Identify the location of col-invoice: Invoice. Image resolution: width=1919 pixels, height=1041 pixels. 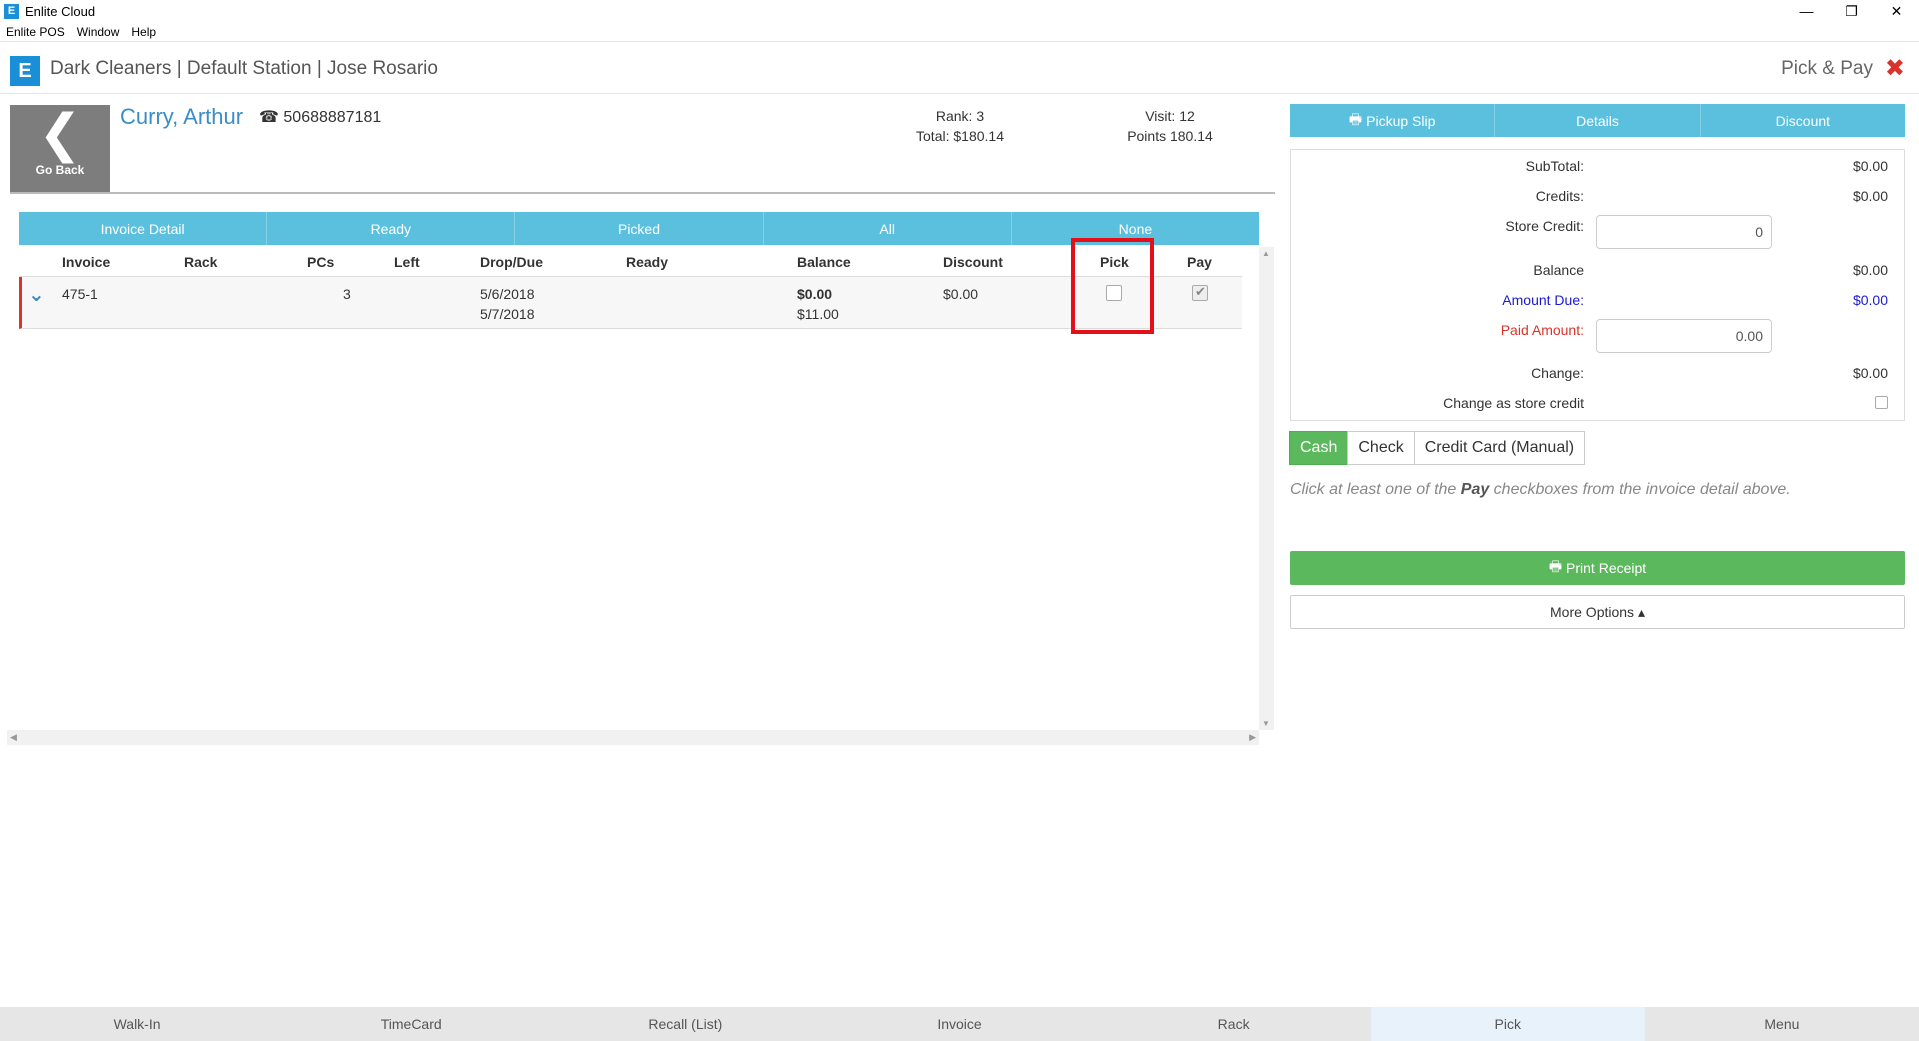
(86, 262).